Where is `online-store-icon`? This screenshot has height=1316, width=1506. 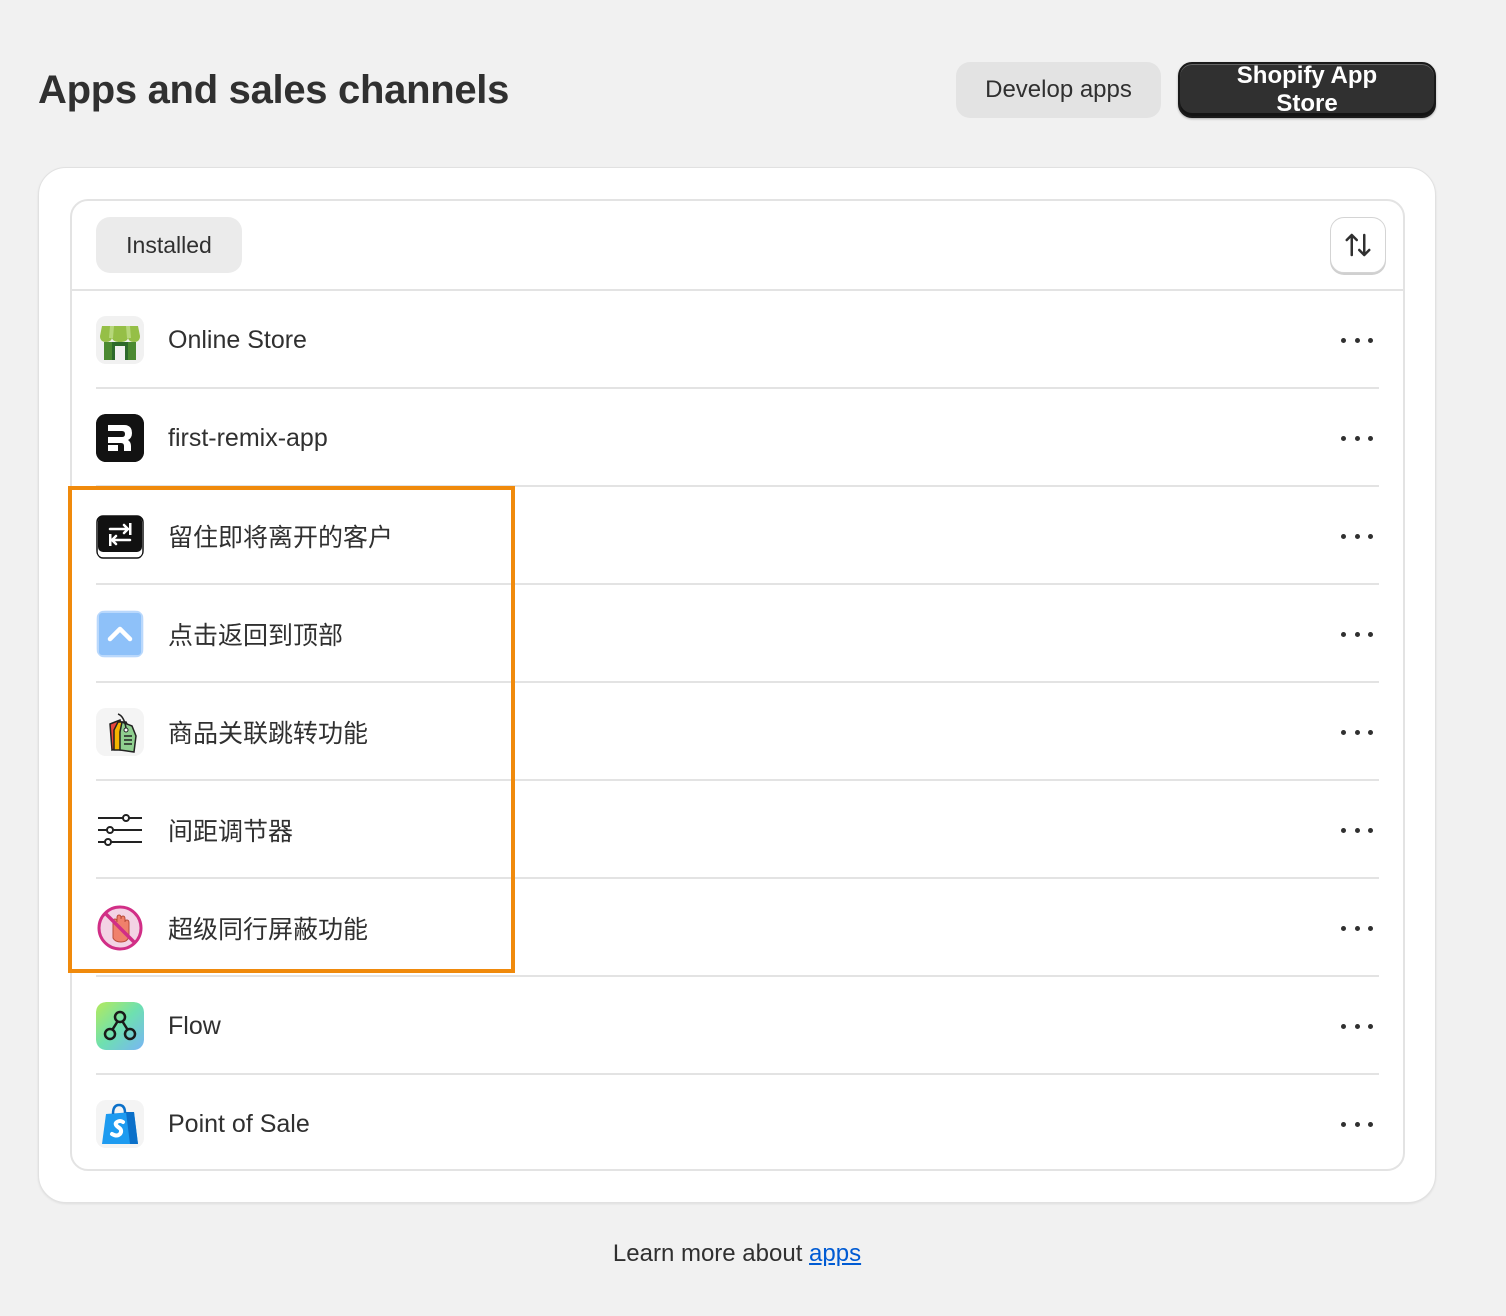
online-store-icon is located at coordinates (120, 340).